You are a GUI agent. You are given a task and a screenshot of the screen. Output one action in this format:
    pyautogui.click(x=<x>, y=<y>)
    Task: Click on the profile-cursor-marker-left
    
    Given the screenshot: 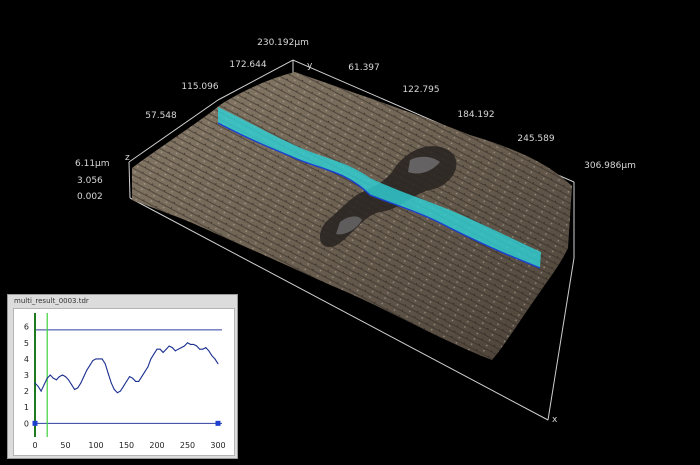 What is the action you would take?
    pyautogui.click(x=35, y=423)
    